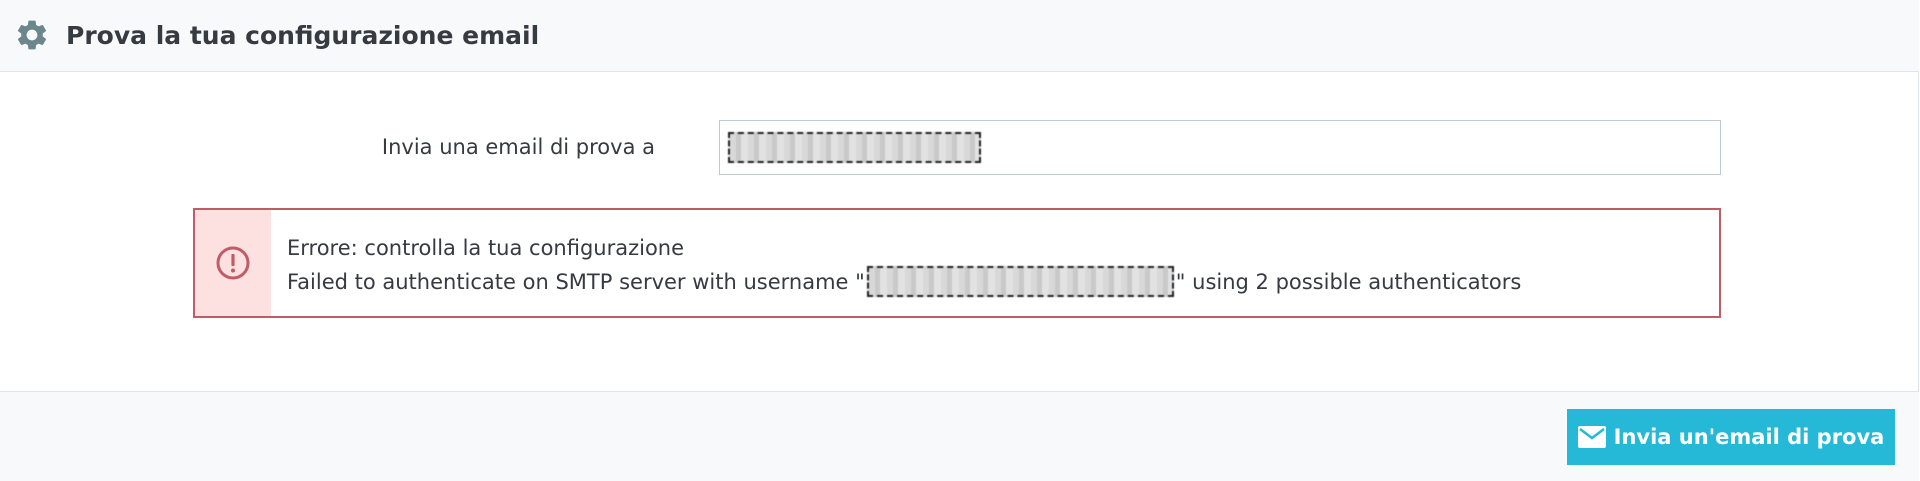 Image resolution: width=1920 pixels, height=481 pixels. I want to click on panel-title: Prova la tua configurazione email, so click(303, 35).